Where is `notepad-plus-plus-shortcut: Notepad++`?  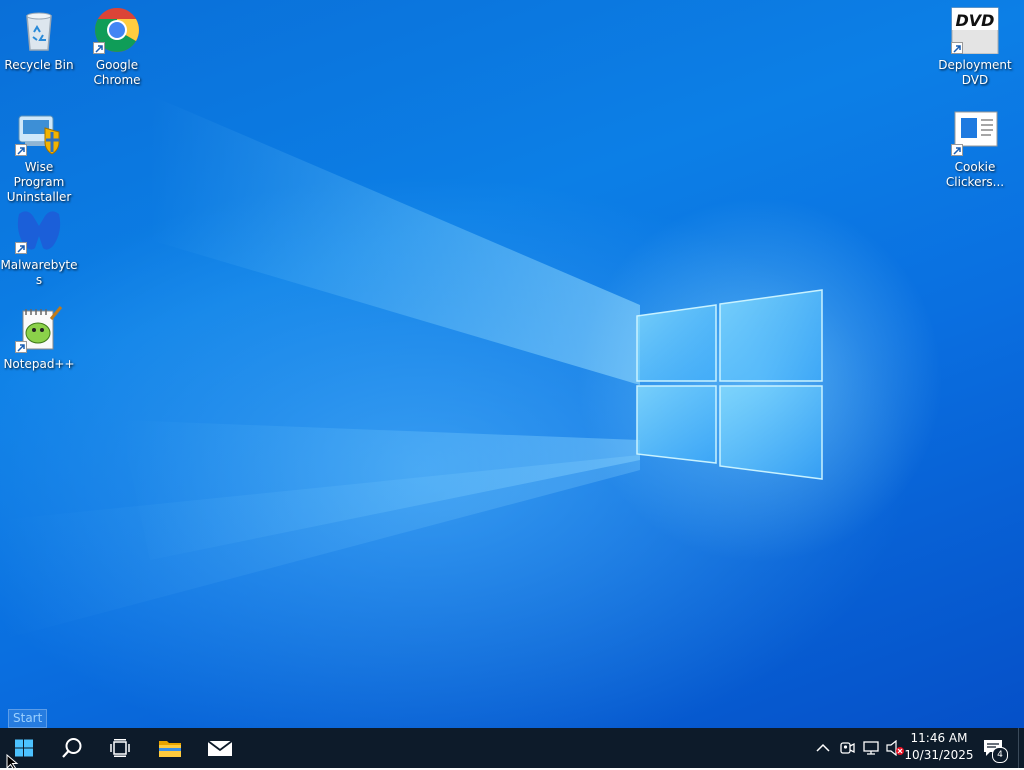 notepad-plus-plus-shortcut: Notepad++ is located at coordinates (39, 338).